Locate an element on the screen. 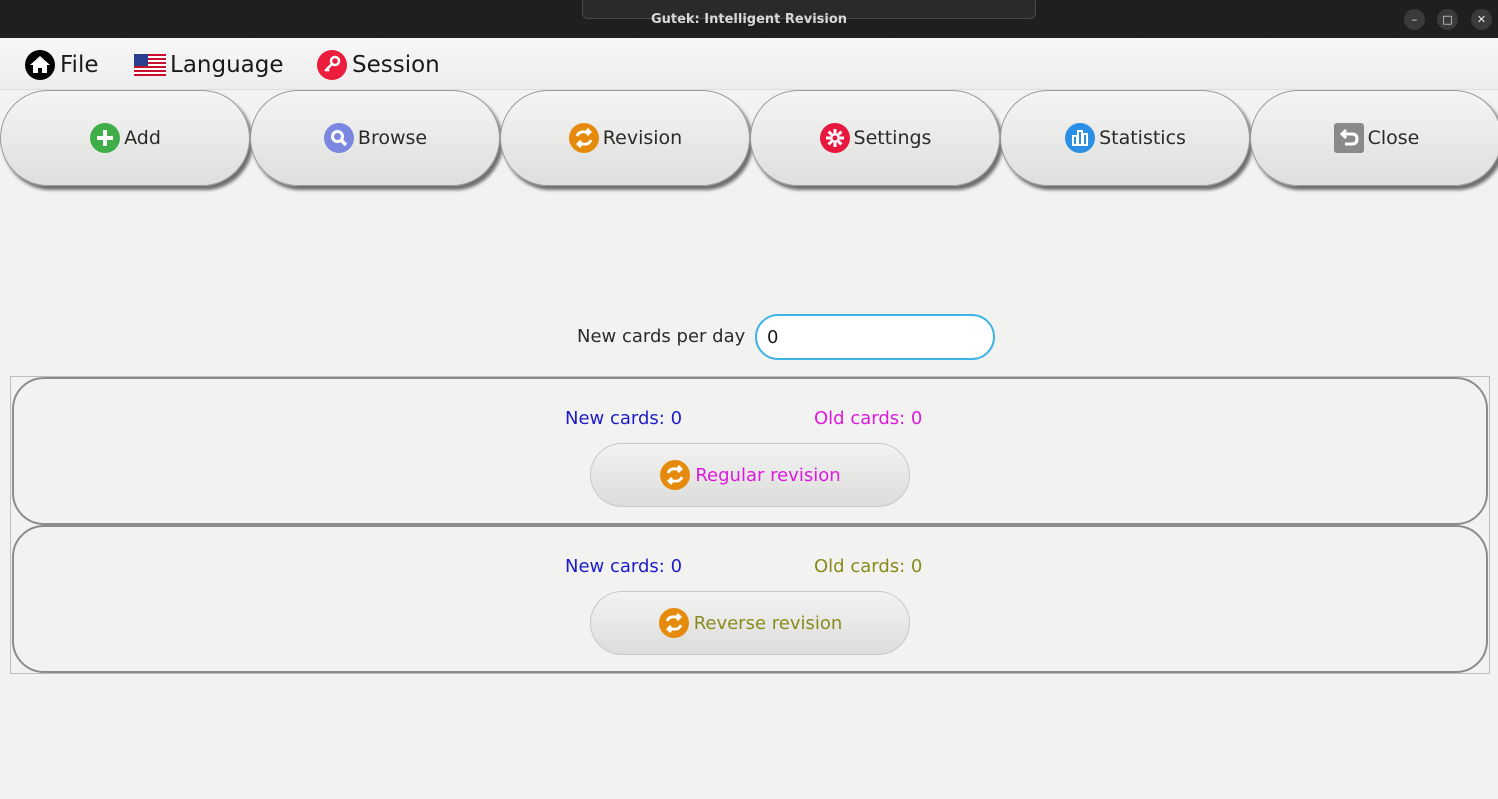  menu-file-label: File is located at coordinates (79, 65).